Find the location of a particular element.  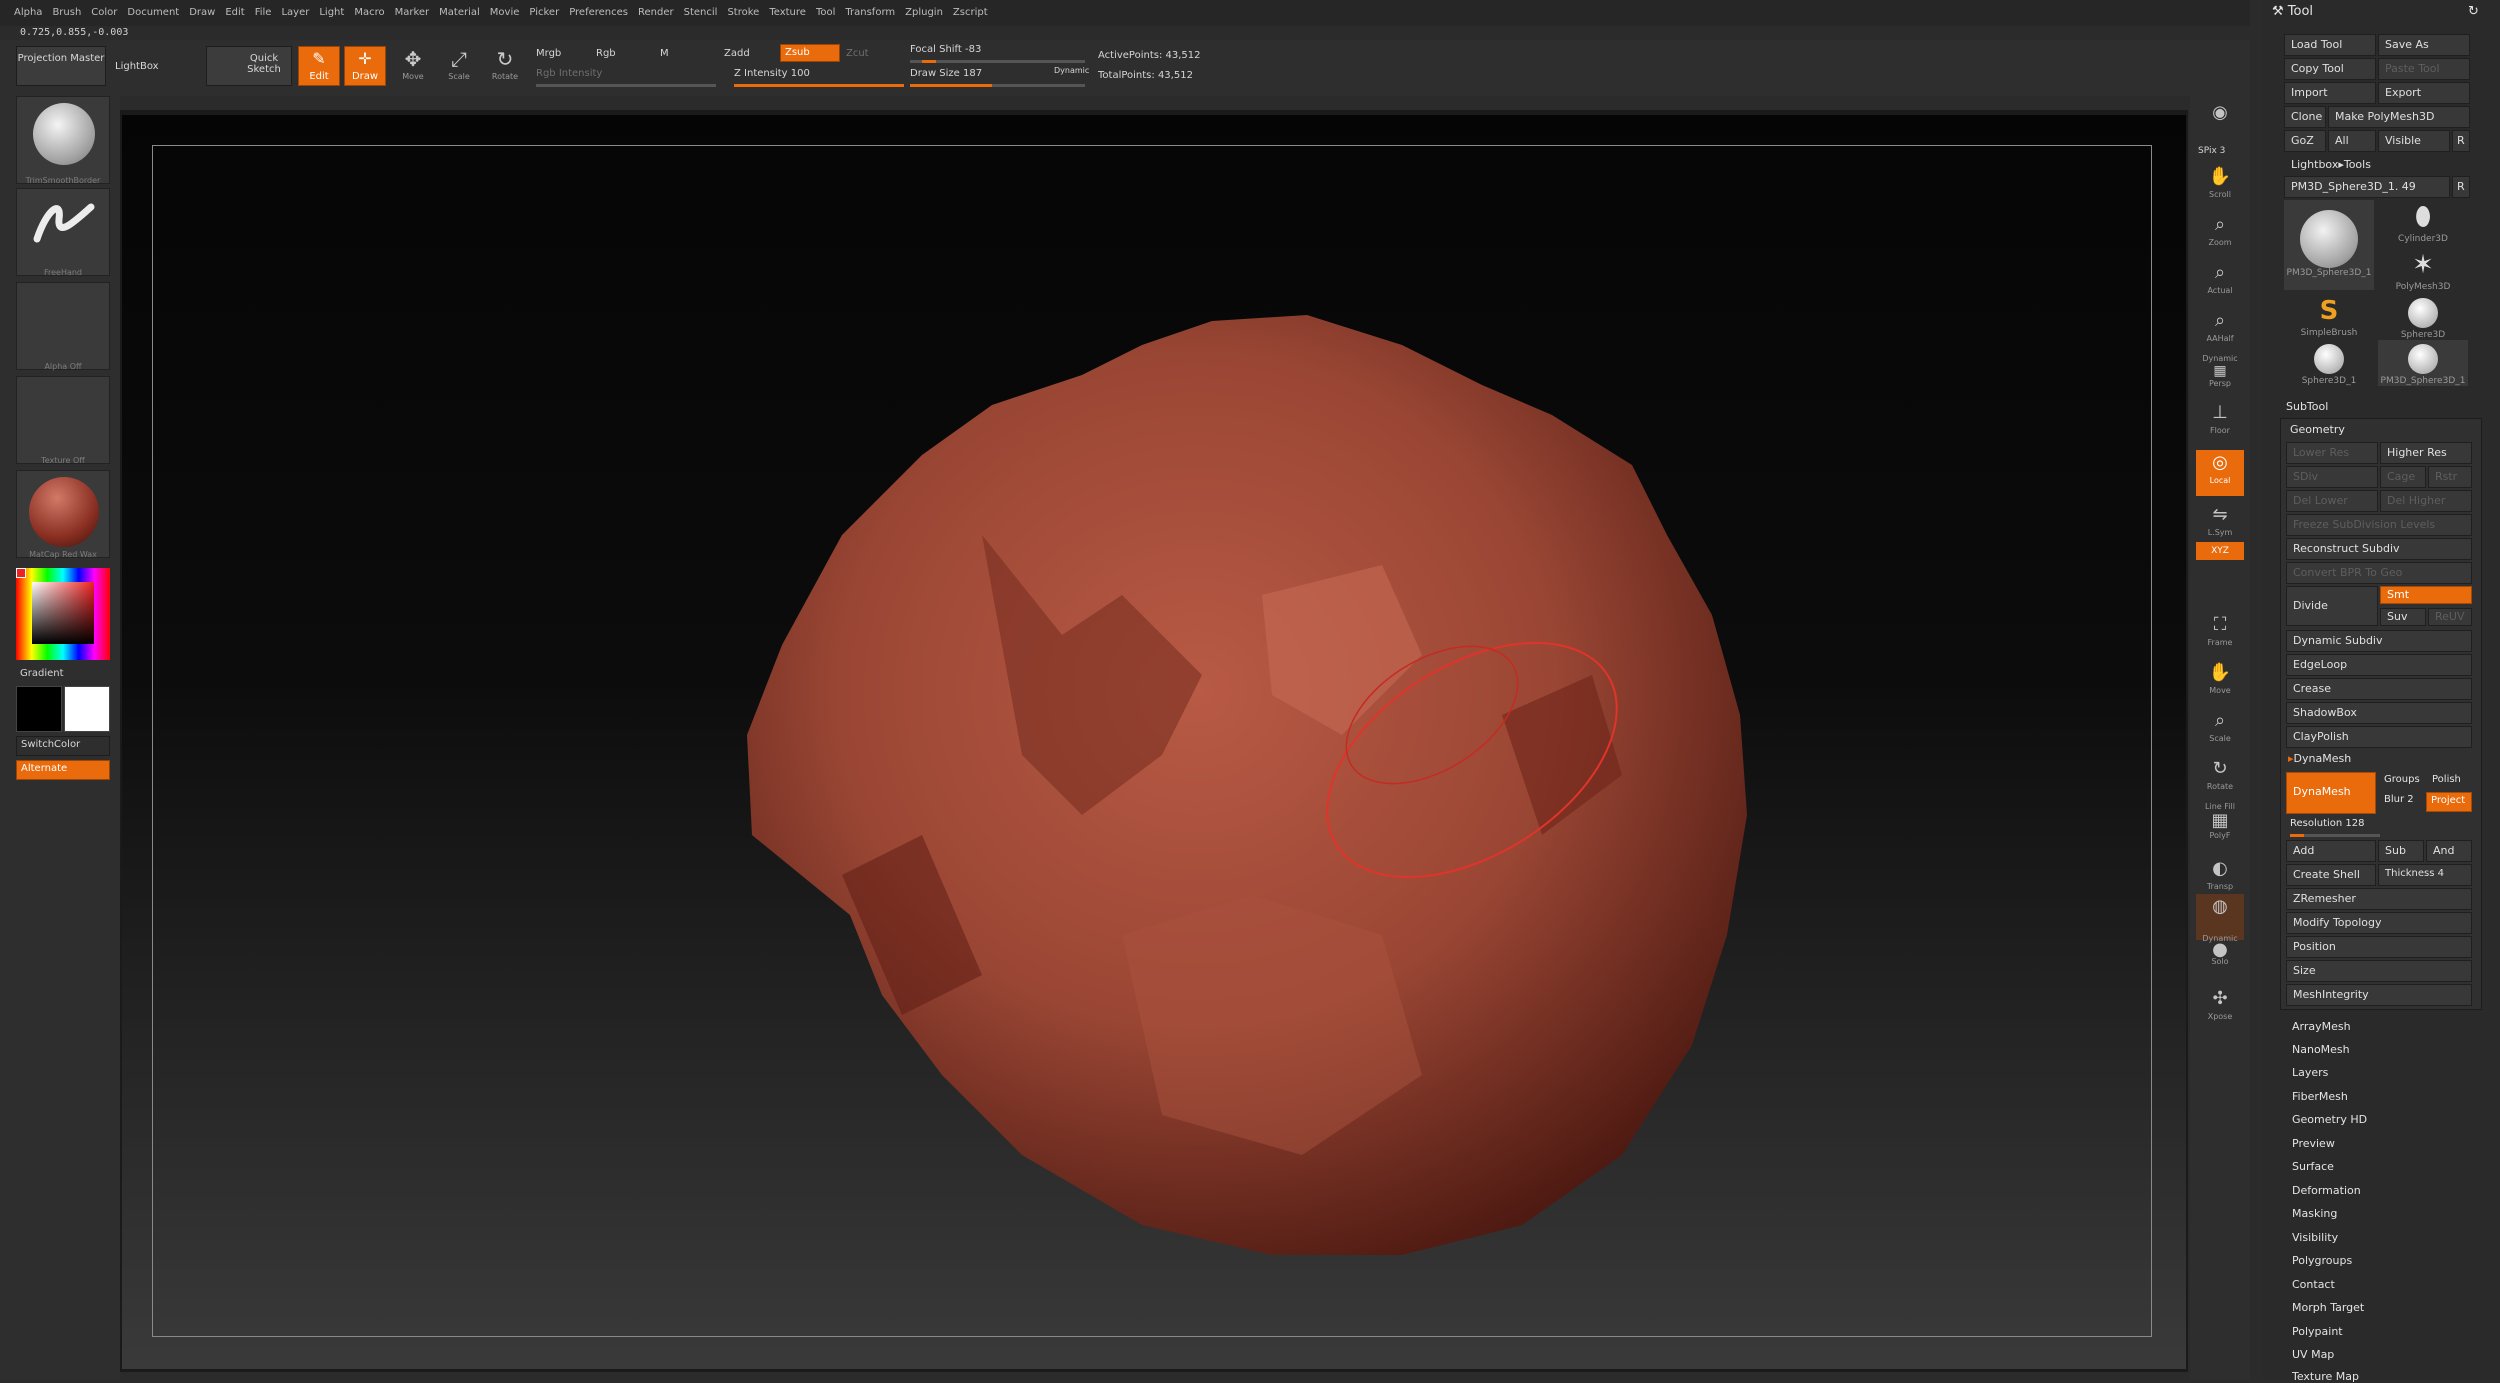

export-button: Export is located at coordinates (2424, 93).